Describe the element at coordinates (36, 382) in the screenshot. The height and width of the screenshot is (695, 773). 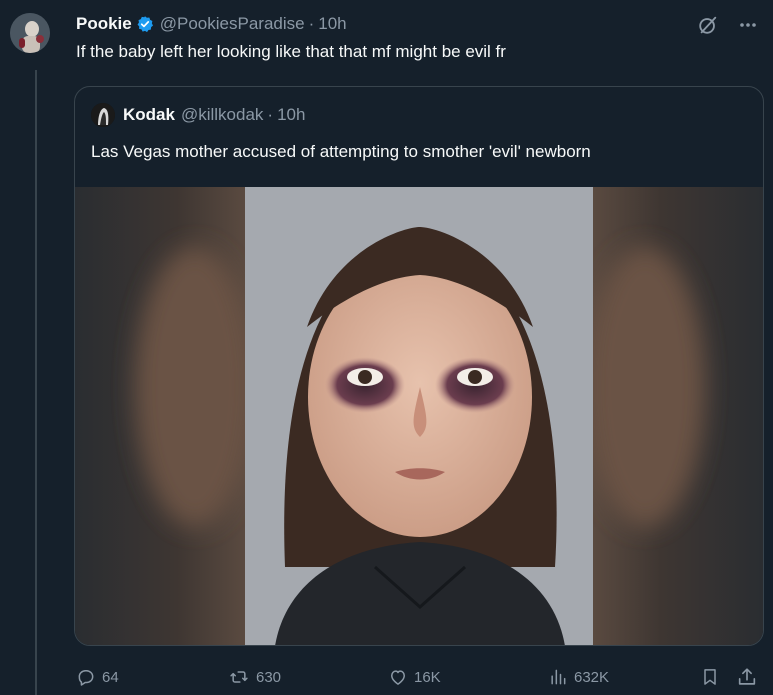
I see `thread-line` at that location.